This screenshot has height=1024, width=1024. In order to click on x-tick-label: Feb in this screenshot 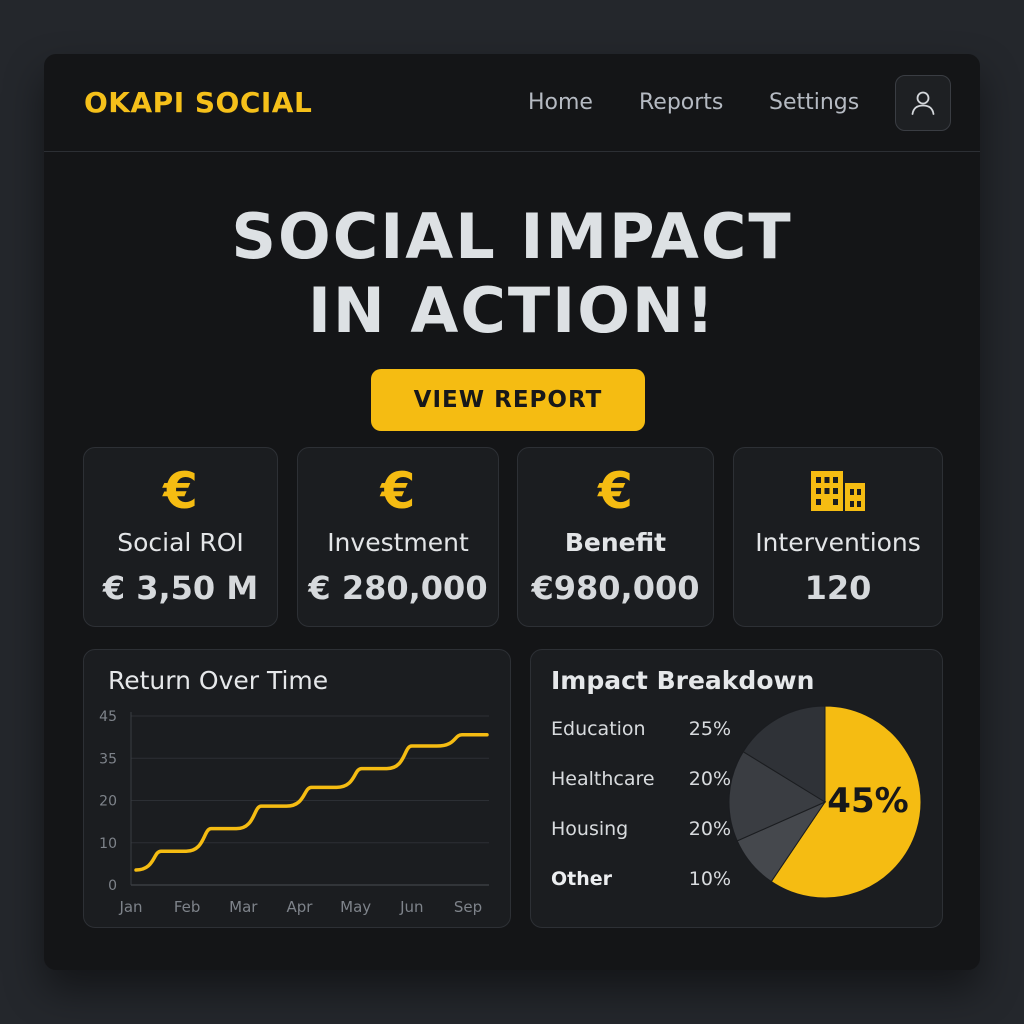, I will do `click(187, 907)`.